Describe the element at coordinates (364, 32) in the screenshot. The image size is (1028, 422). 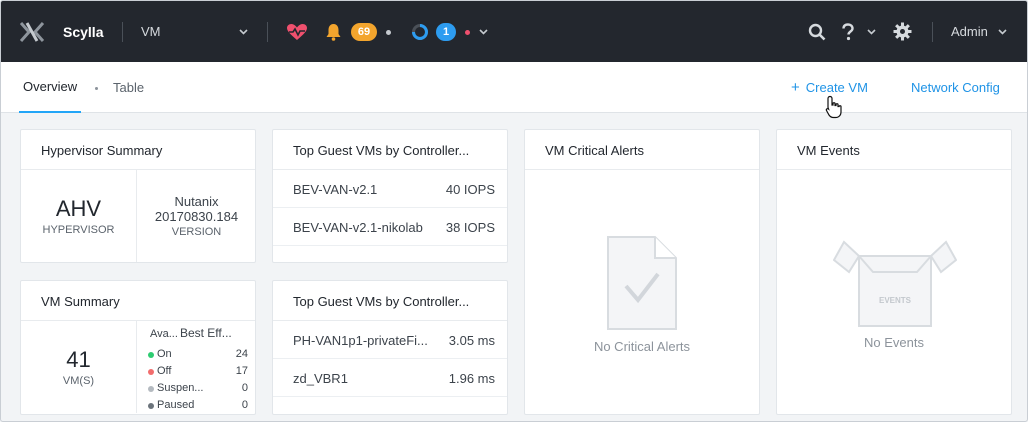
I see `alerts-count-badge: 69` at that location.